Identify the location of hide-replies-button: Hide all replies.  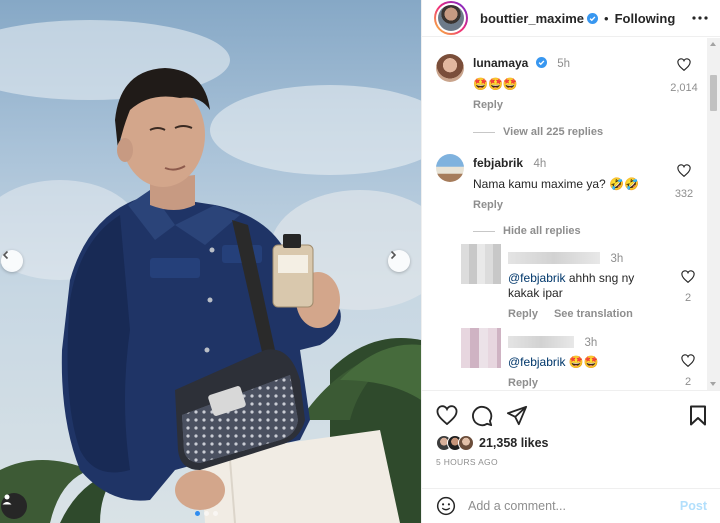
(527, 231).